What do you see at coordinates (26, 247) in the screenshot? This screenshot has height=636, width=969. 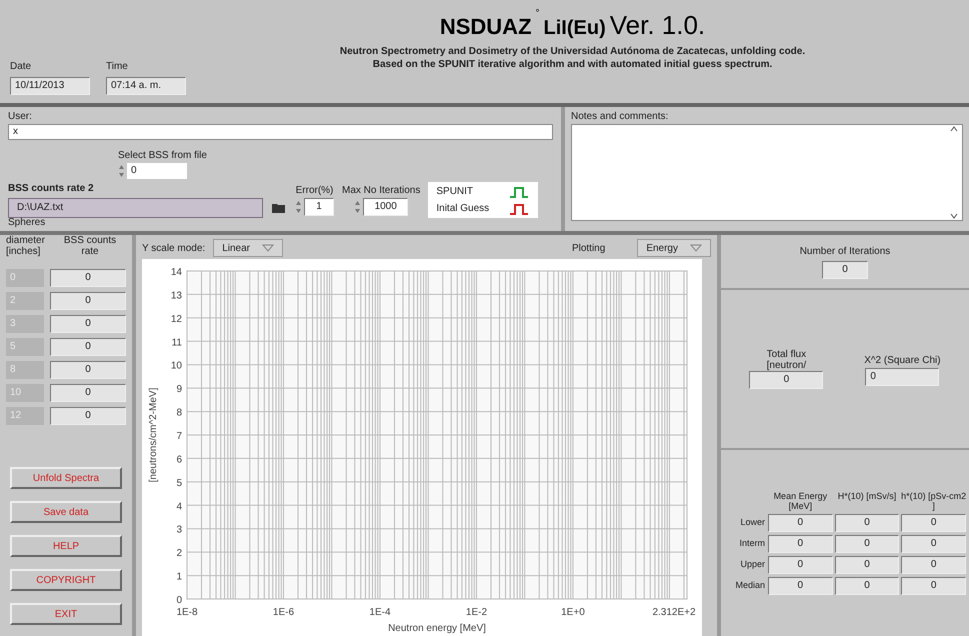 I see `diameter-label: diameter [inches]` at bounding box center [26, 247].